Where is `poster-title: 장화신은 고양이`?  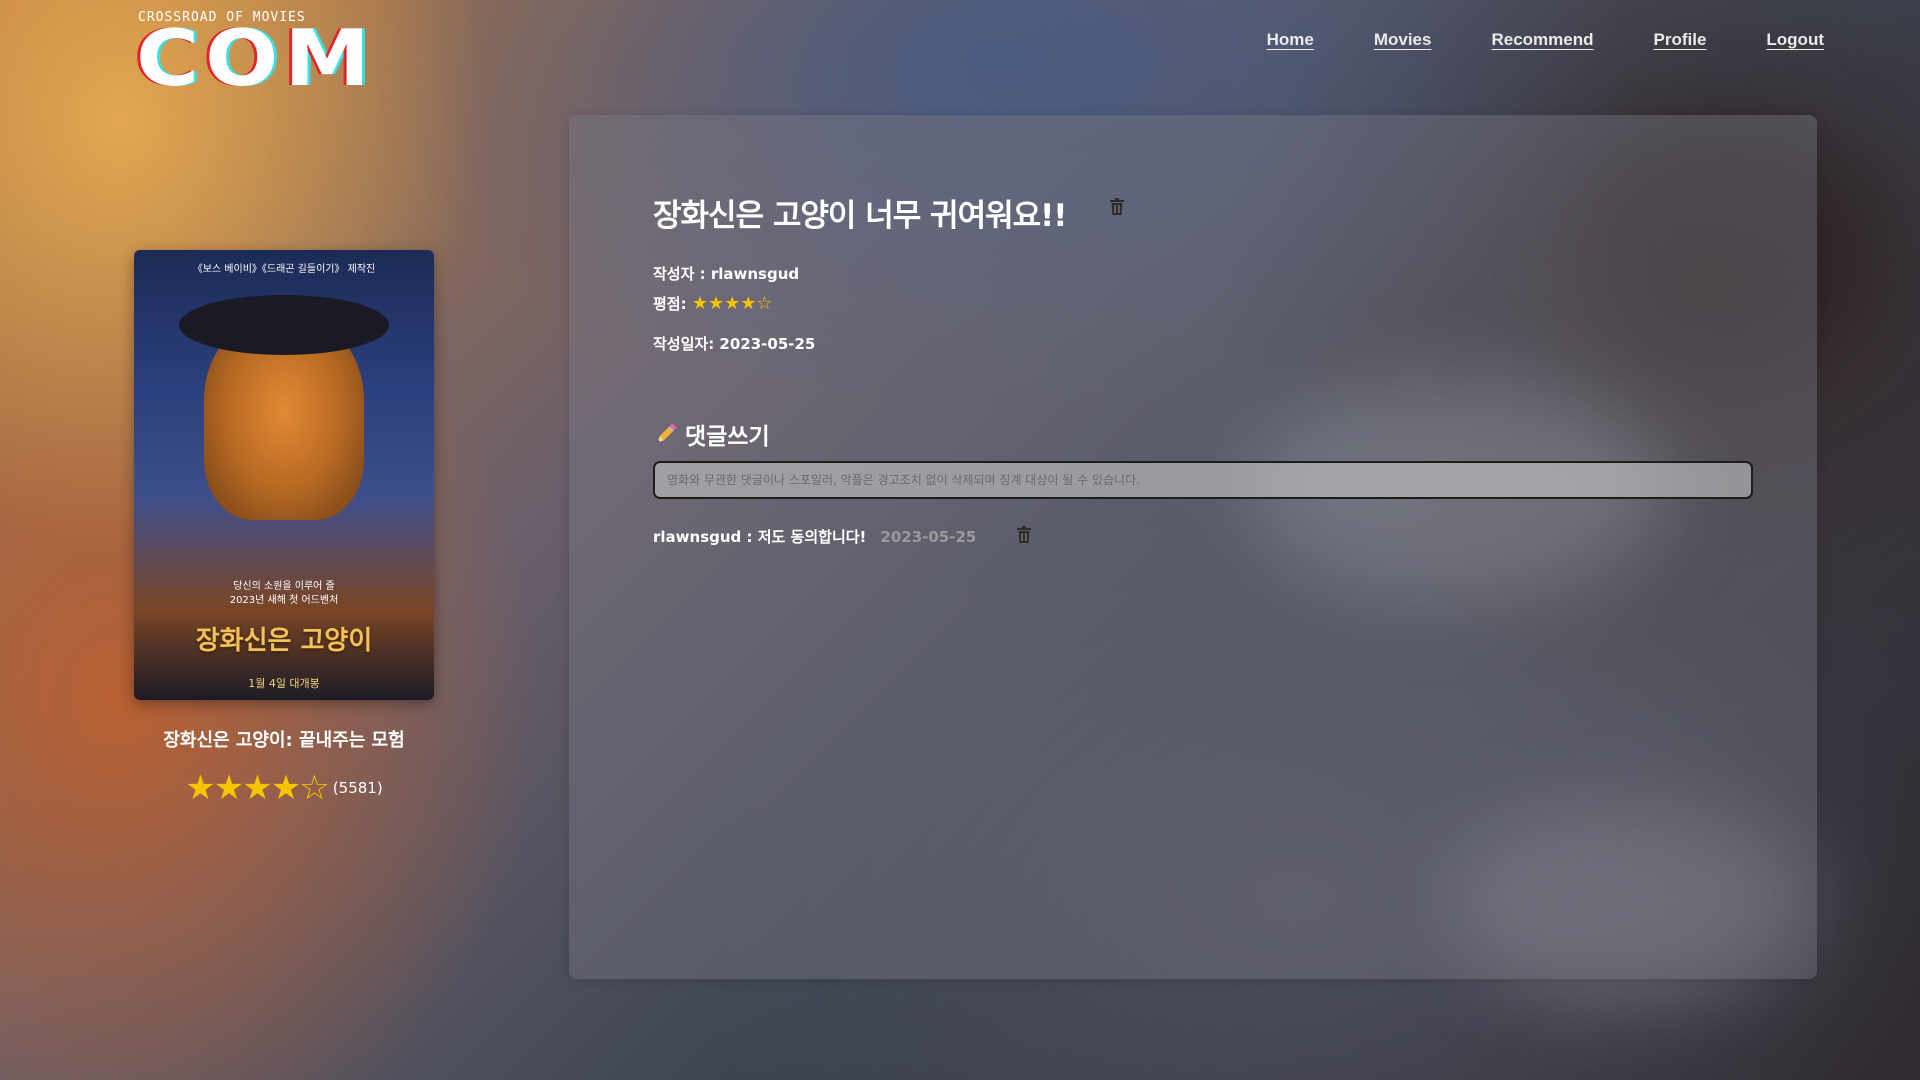
poster-title: 장화신은 고양이 is located at coordinates (284, 641).